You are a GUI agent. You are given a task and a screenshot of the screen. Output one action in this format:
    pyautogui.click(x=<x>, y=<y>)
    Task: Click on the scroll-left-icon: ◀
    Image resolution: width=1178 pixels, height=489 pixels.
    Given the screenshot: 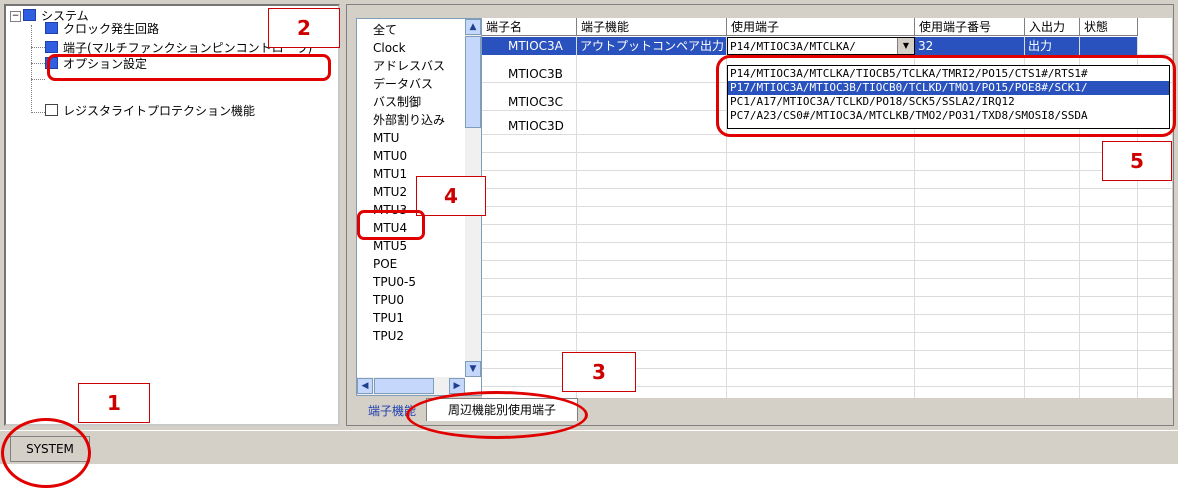 What is the action you would take?
    pyautogui.click(x=365, y=386)
    